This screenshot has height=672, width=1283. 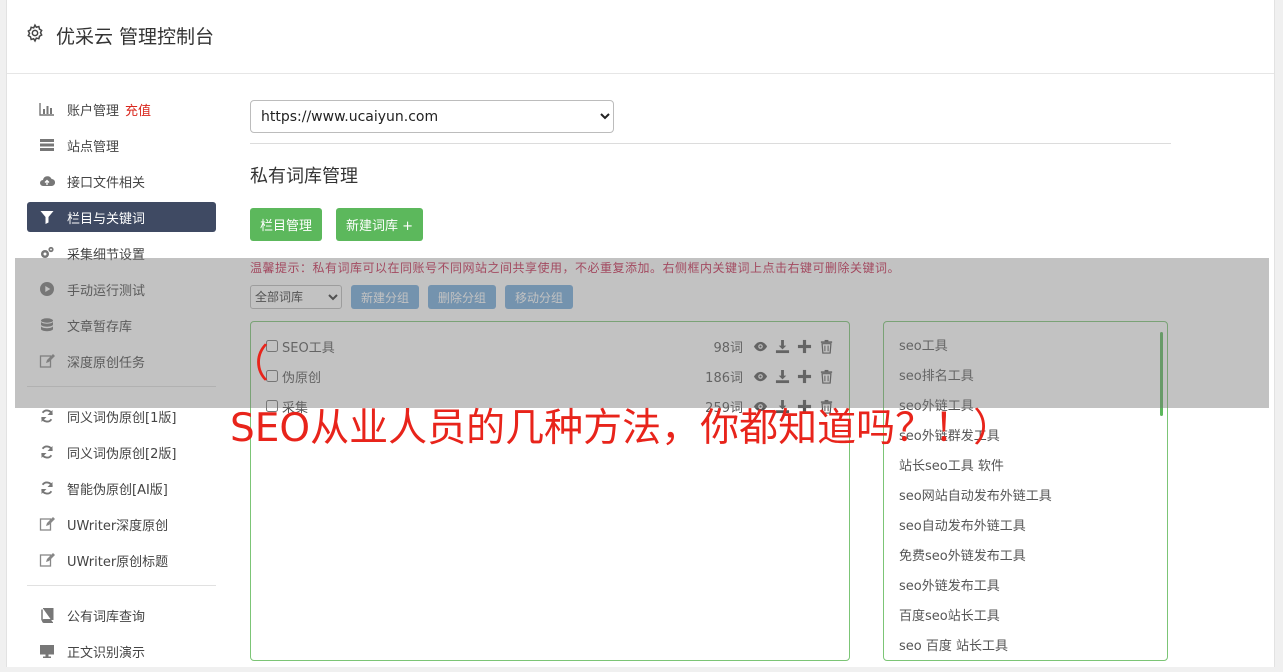 What do you see at coordinates (1025, 647) in the screenshot?
I see `keyword-item: seo 百度 站长工具` at bounding box center [1025, 647].